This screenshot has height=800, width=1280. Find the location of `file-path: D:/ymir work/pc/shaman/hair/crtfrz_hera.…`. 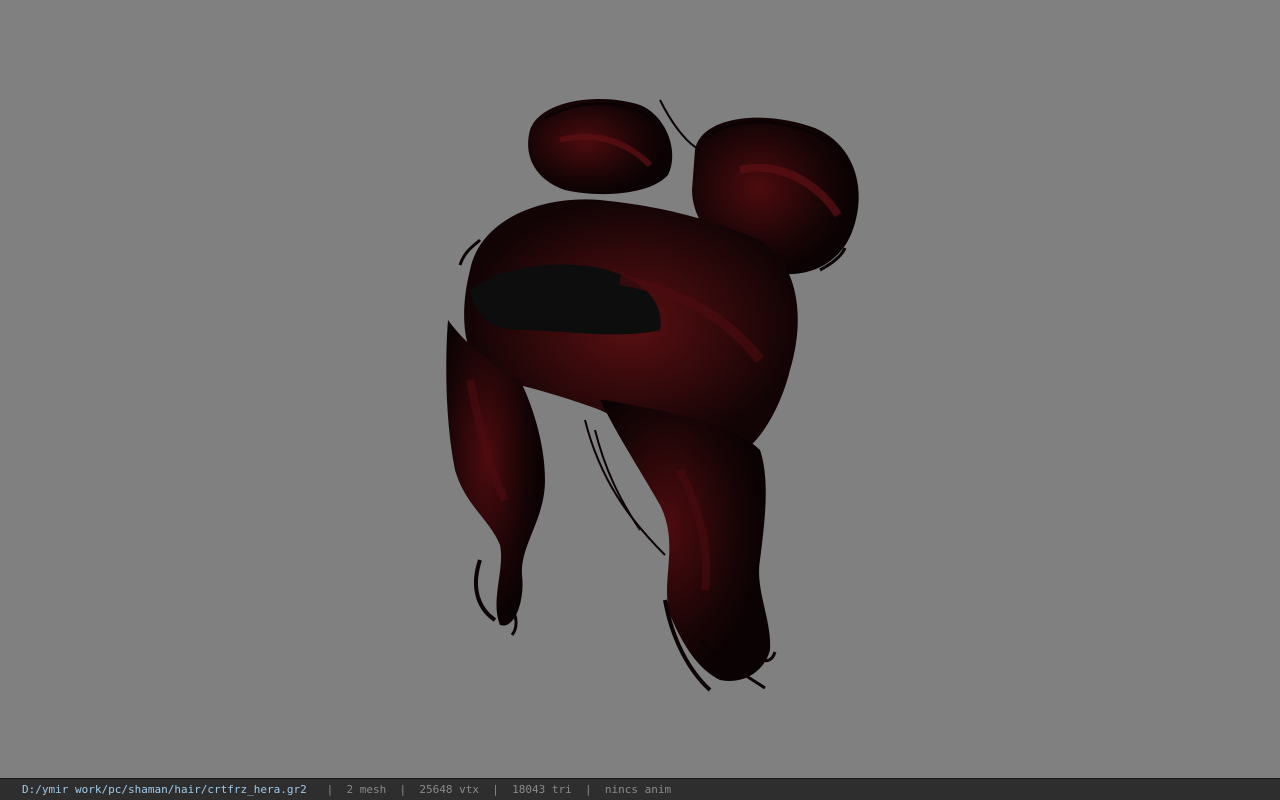

file-path: D:/ymir work/pc/shaman/hair/crtfrz_hera.… is located at coordinates (164, 789).